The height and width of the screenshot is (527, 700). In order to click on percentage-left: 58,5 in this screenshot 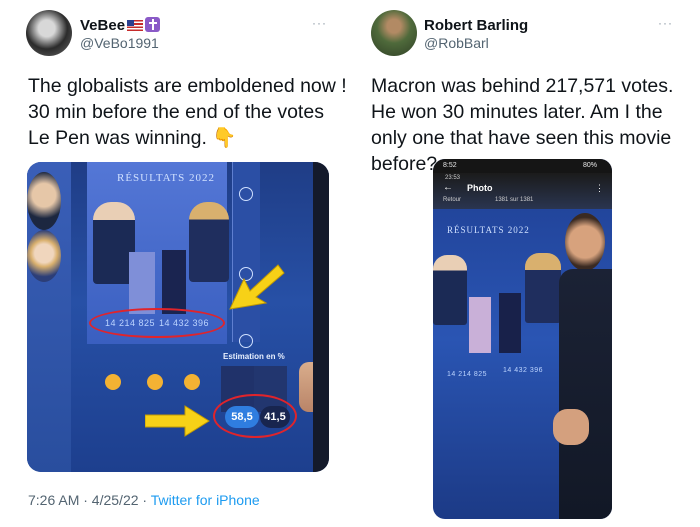, I will do `click(242, 417)`.